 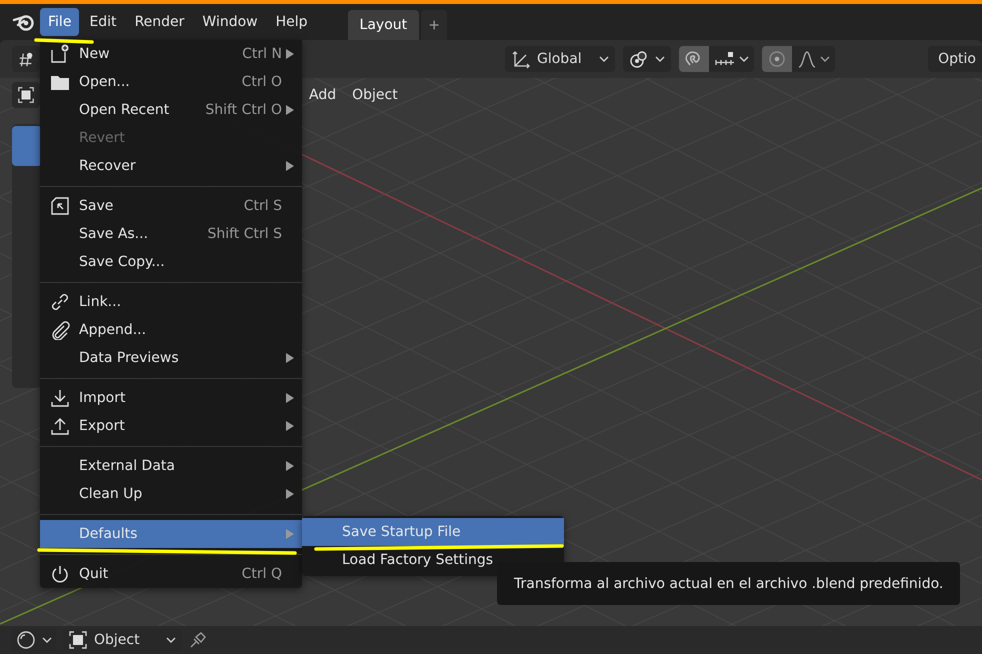 What do you see at coordinates (60, 426) in the screenshot?
I see `export-icon` at bounding box center [60, 426].